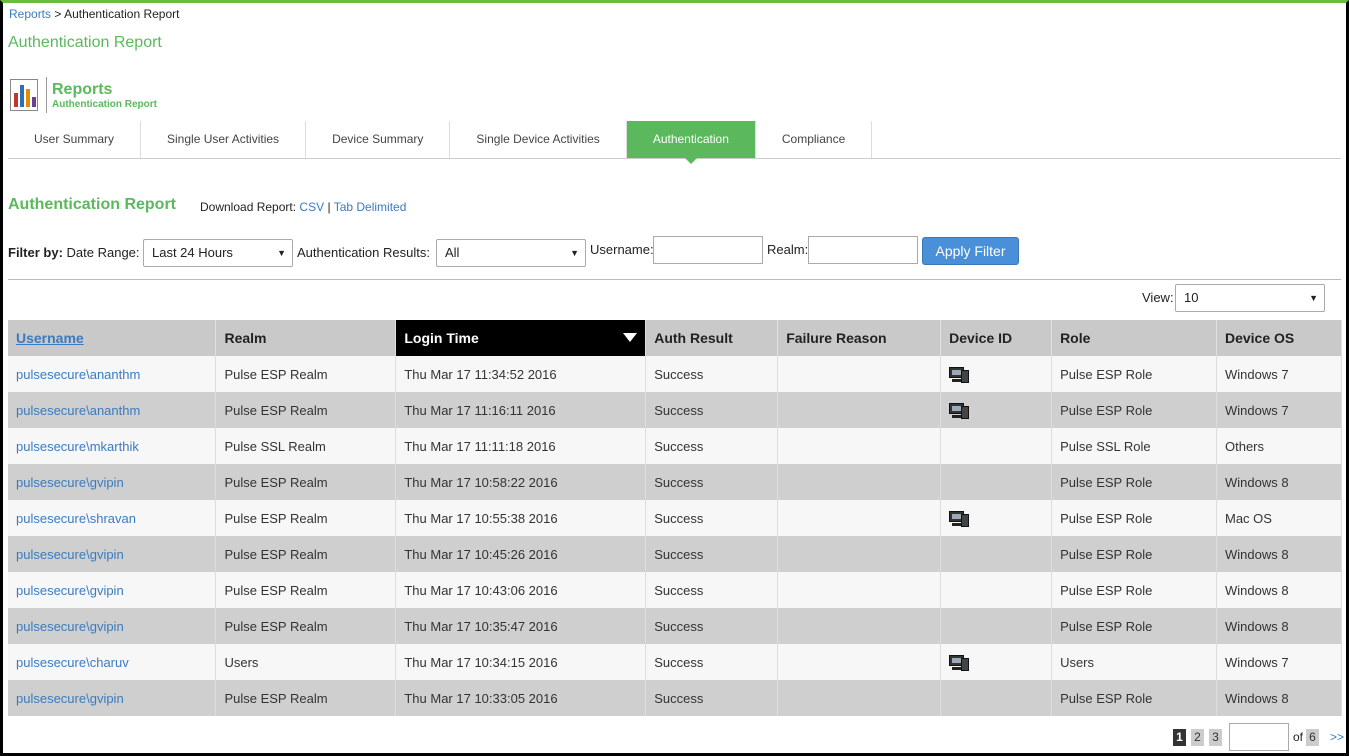  Describe the element at coordinates (75, 139) in the screenshot. I see `tab-user-summary: User Summary` at that location.